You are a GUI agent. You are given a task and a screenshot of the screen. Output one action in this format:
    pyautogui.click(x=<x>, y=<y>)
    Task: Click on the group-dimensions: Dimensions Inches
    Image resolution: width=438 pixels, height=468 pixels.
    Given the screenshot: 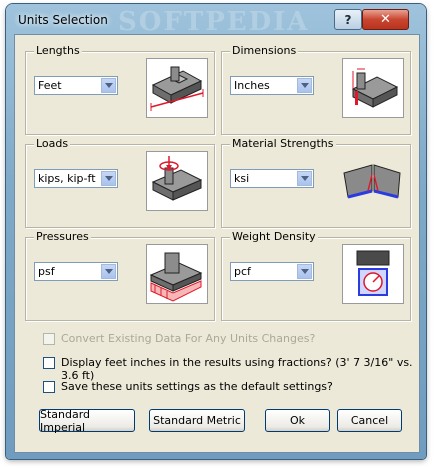 What is the action you would take?
    pyautogui.click(x=316, y=89)
    